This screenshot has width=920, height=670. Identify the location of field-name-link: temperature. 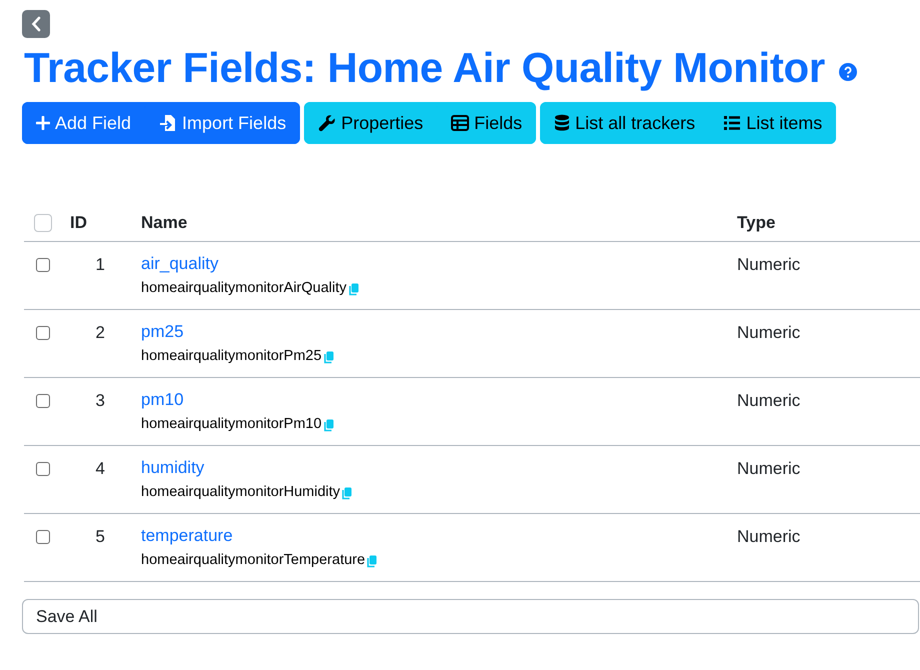
(187, 536).